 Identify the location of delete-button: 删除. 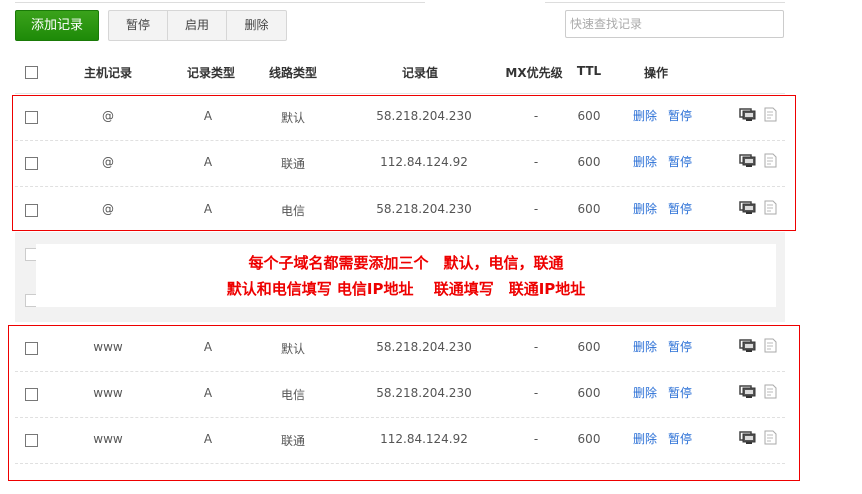
(256, 25).